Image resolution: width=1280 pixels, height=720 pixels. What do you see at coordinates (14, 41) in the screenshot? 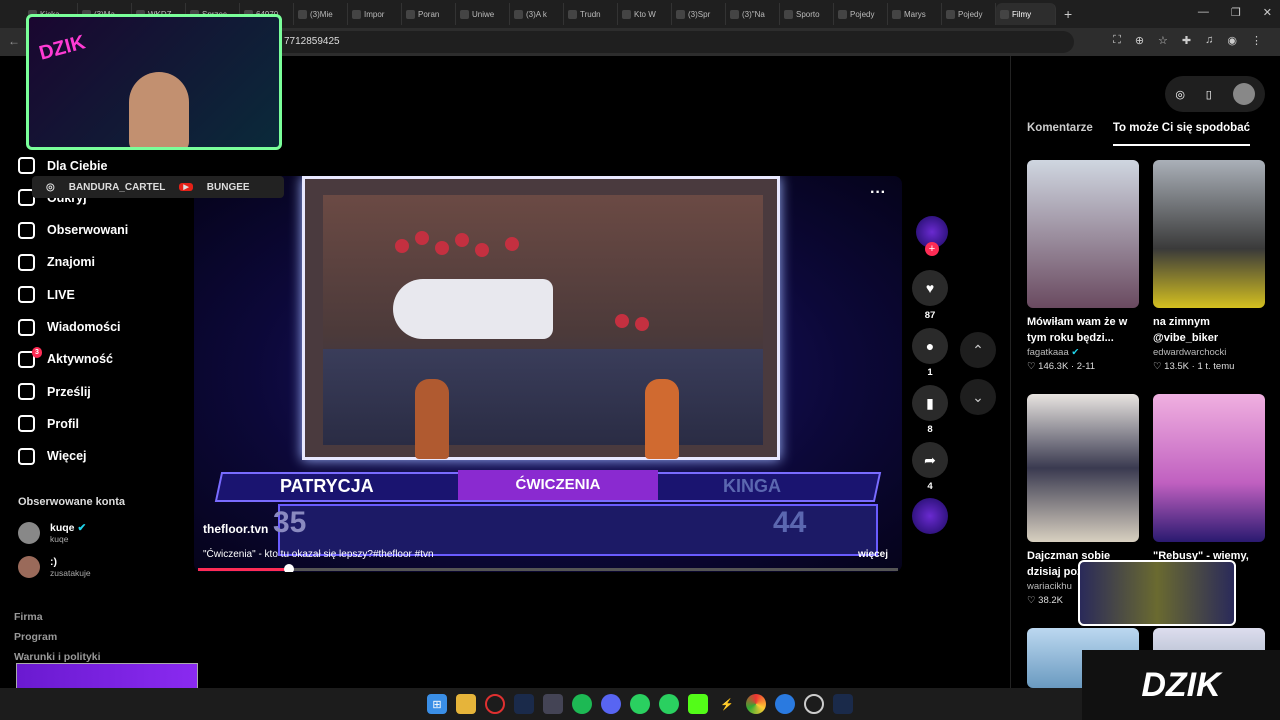
I see `back-icon: ←` at bounding box center [14, 41].